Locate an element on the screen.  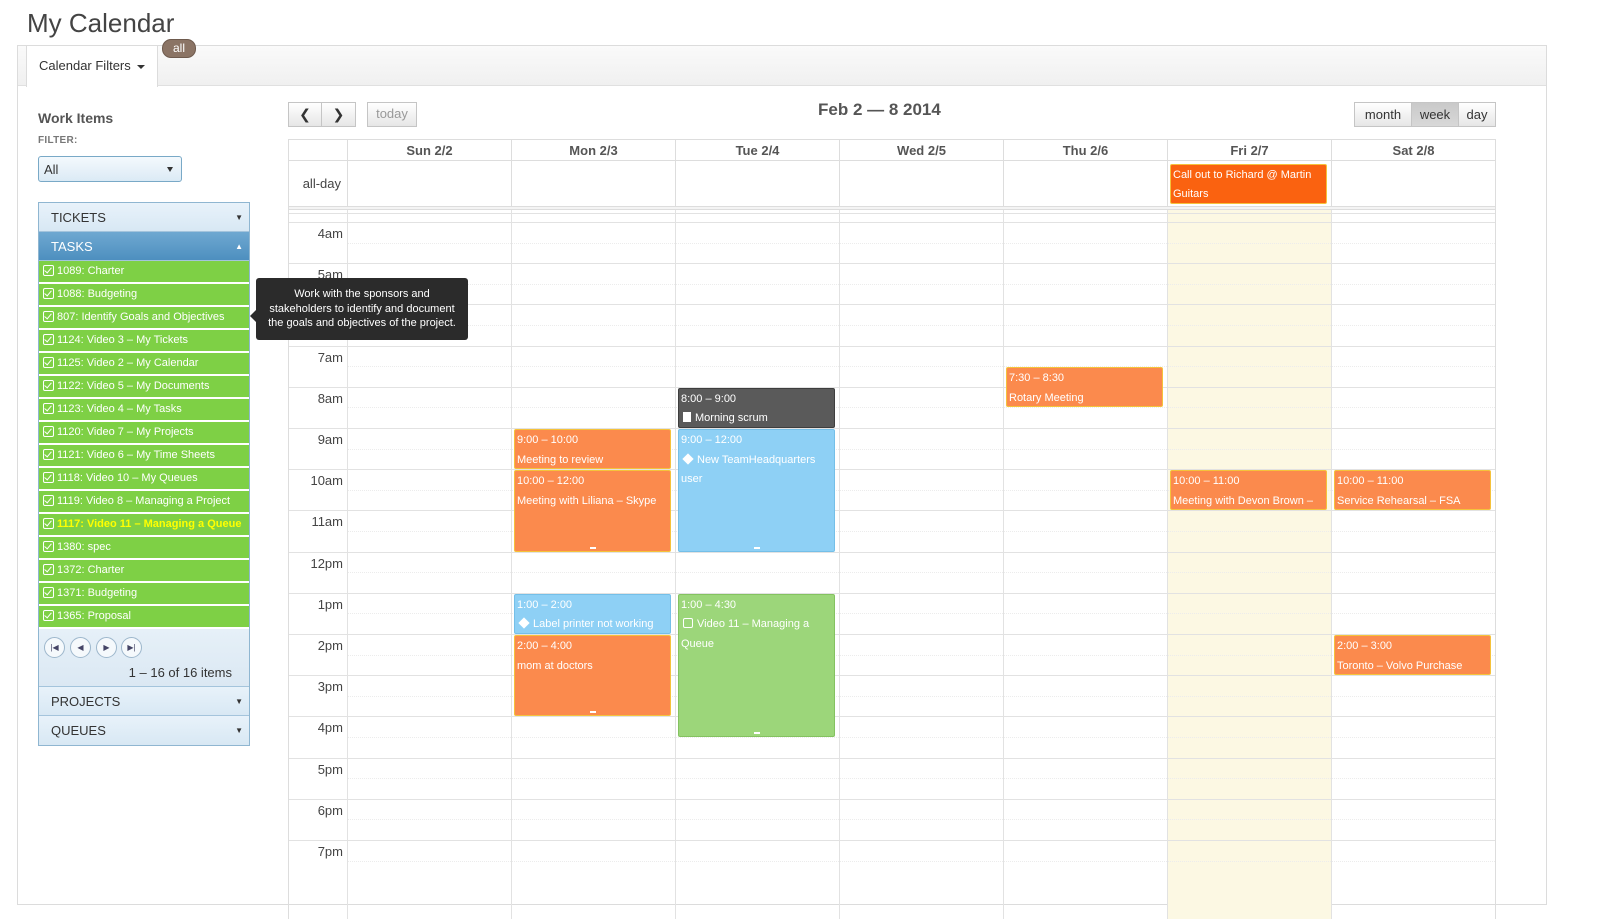
task-item: 1371: Budgeting is located at coordinates (144, 594).